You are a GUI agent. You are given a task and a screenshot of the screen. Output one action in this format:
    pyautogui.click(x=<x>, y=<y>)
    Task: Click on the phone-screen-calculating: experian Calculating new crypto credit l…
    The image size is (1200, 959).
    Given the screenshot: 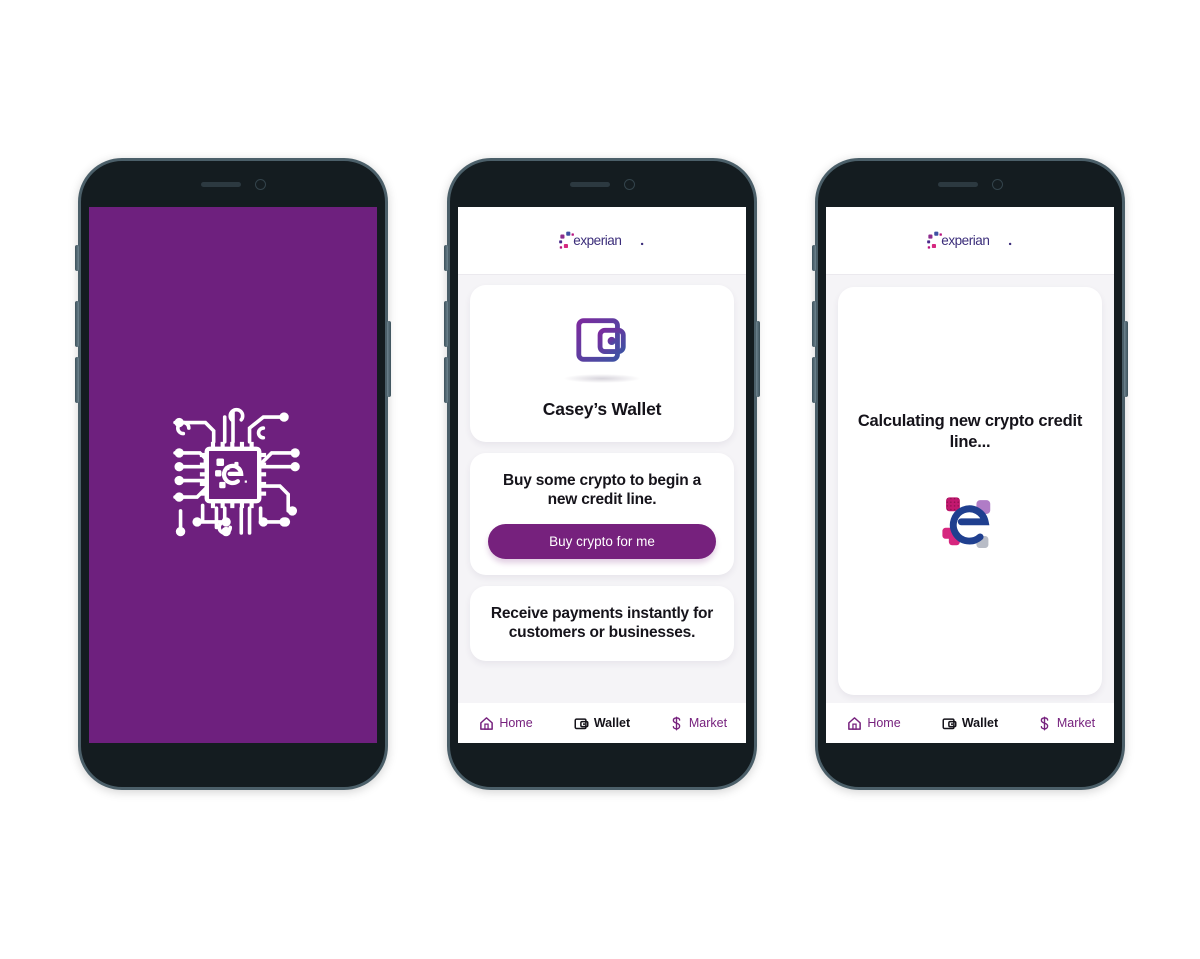 What is the action you would take?
    pyautogui.click(x=970, y=475)
    